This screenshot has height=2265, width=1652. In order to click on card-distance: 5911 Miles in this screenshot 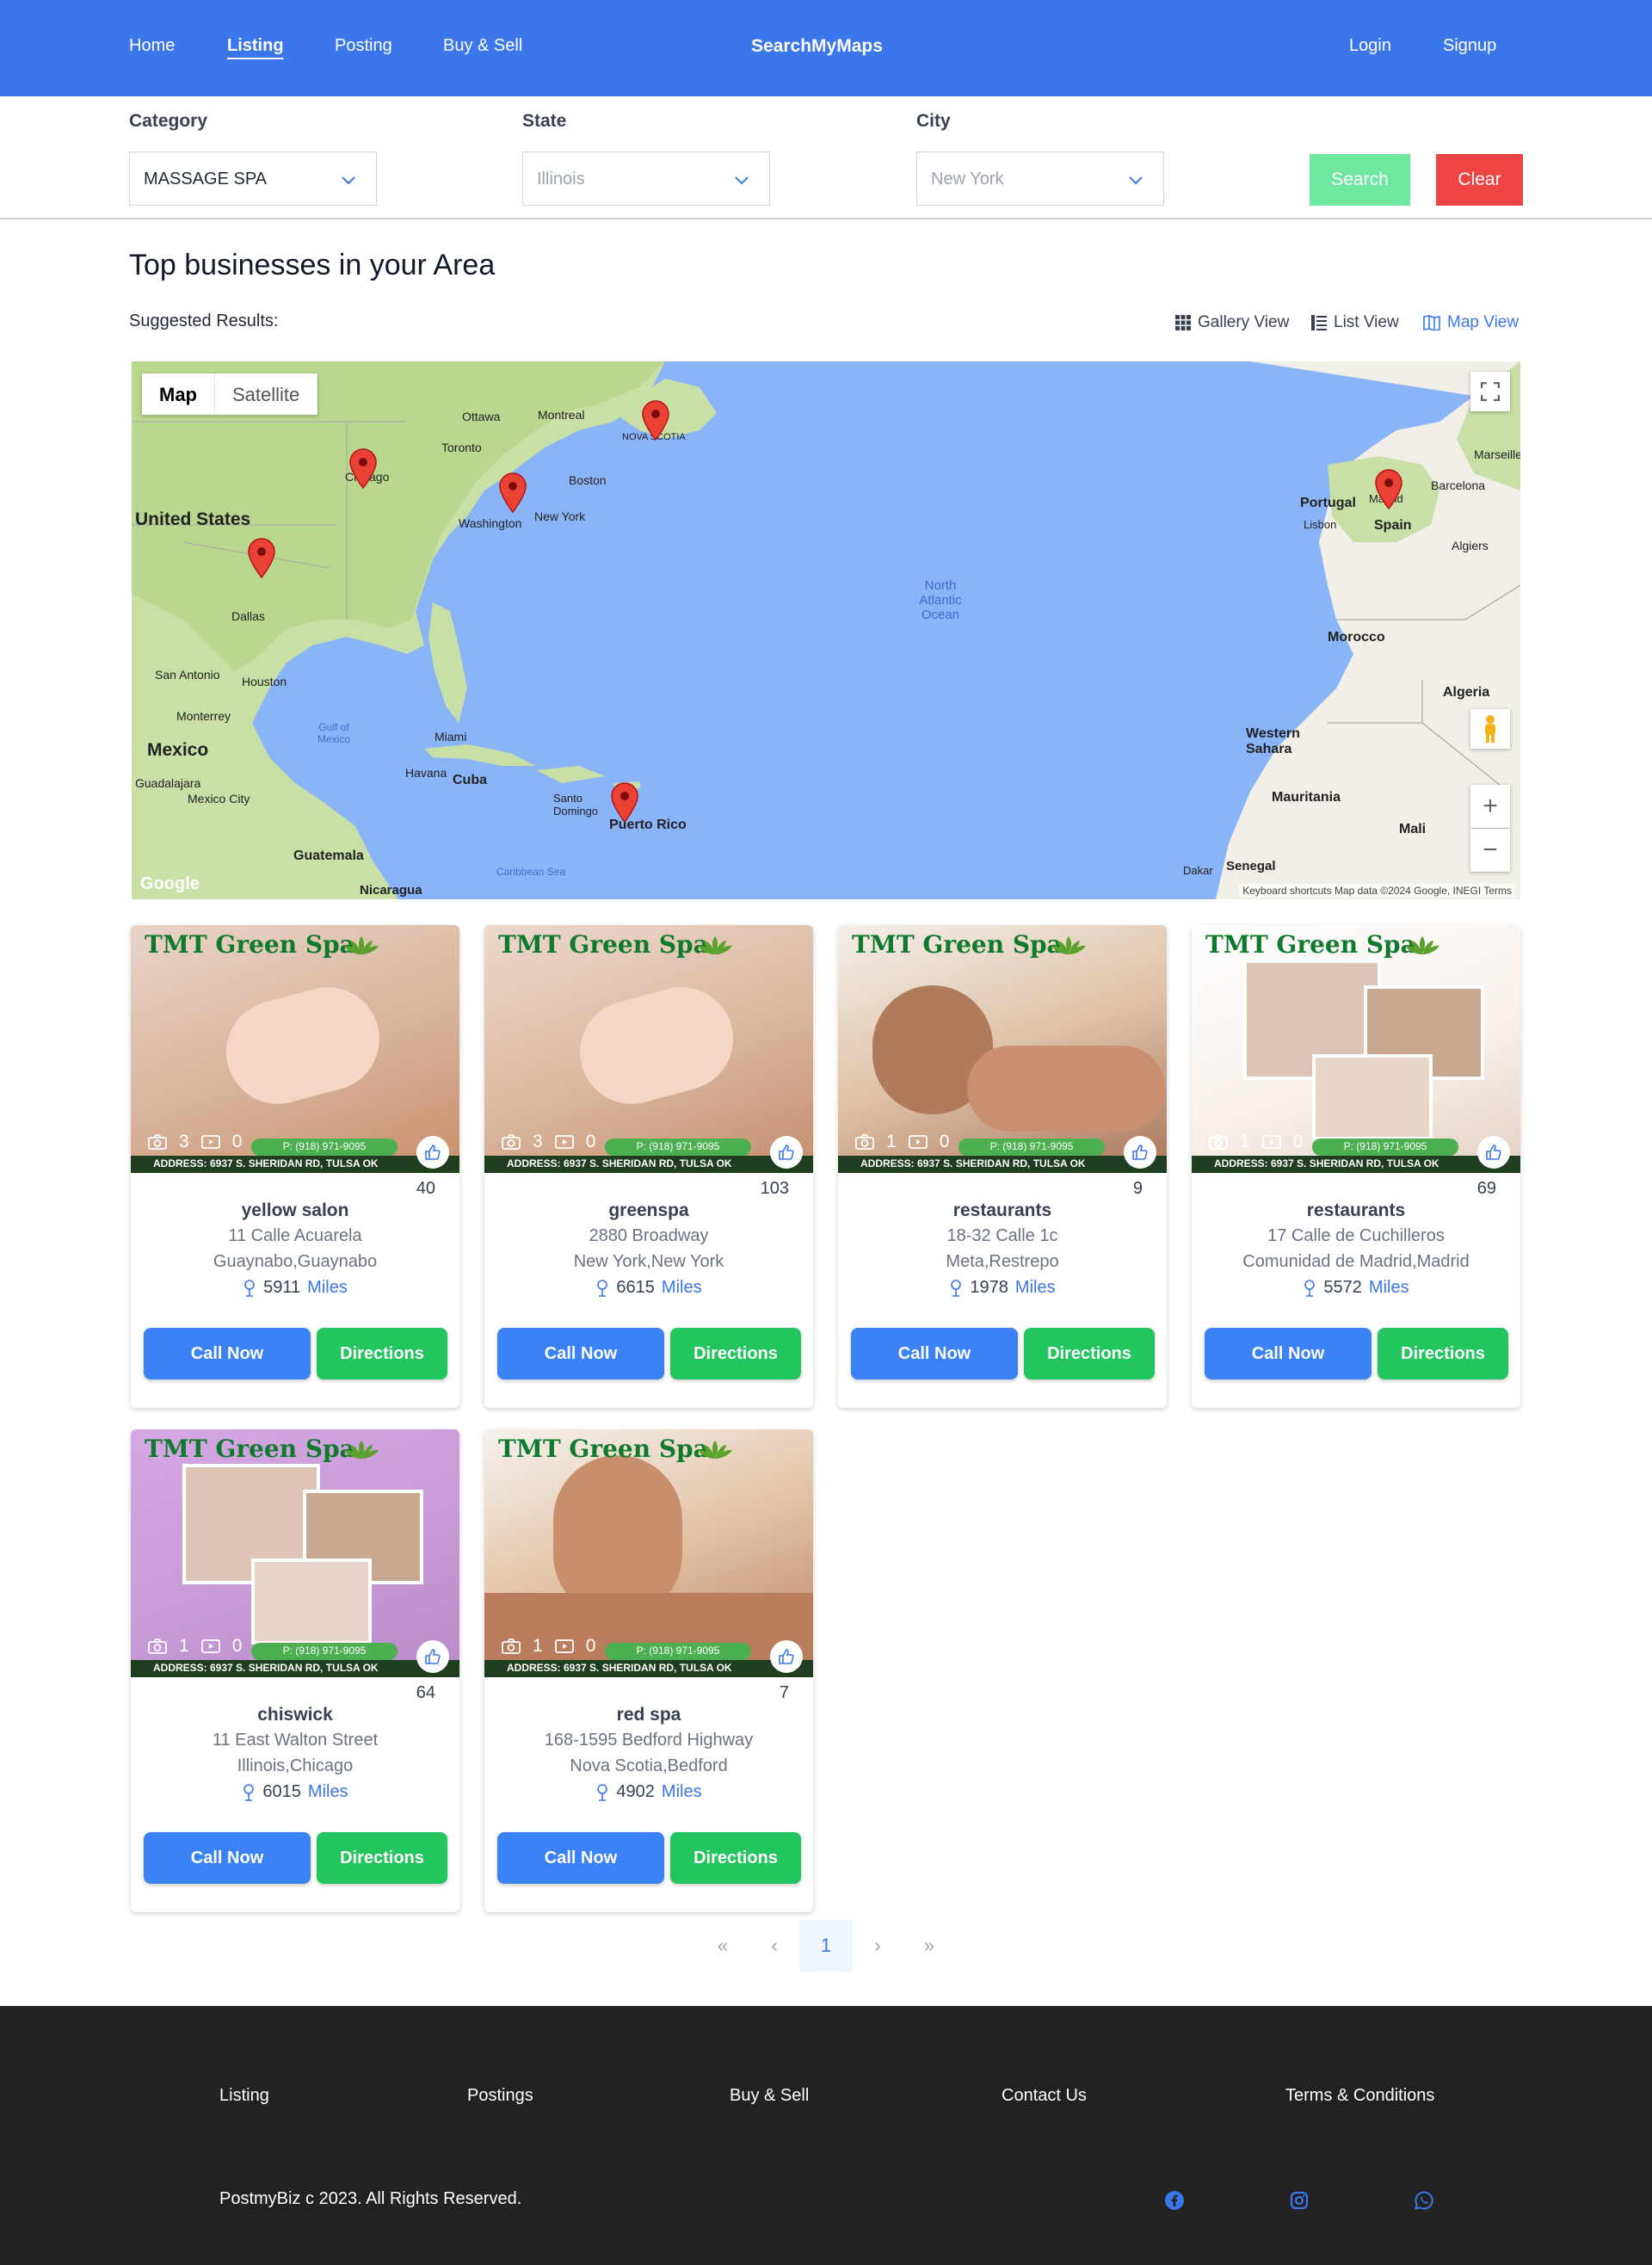, I will do `click(295, 1288)`.